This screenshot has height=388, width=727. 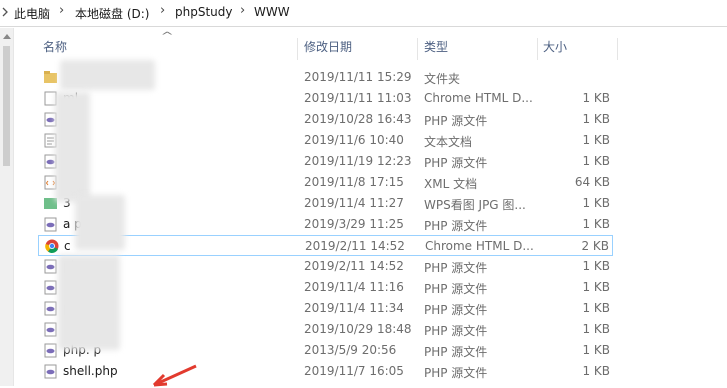 I want to click on file-type: 文件夹, so click(x=442, y=79).